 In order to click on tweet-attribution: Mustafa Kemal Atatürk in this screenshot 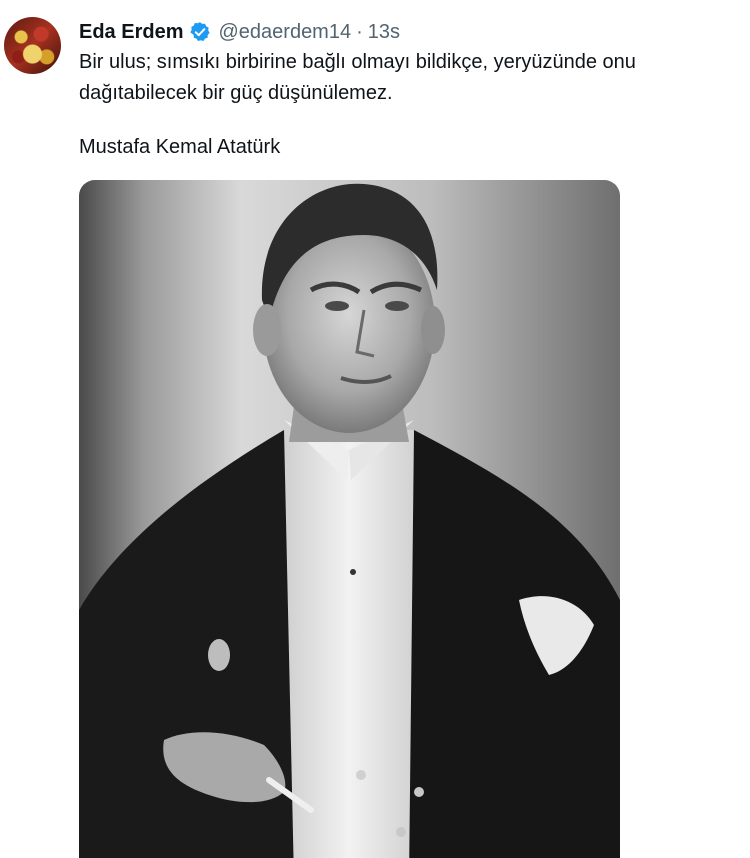, I will do `click(180, 147)`.